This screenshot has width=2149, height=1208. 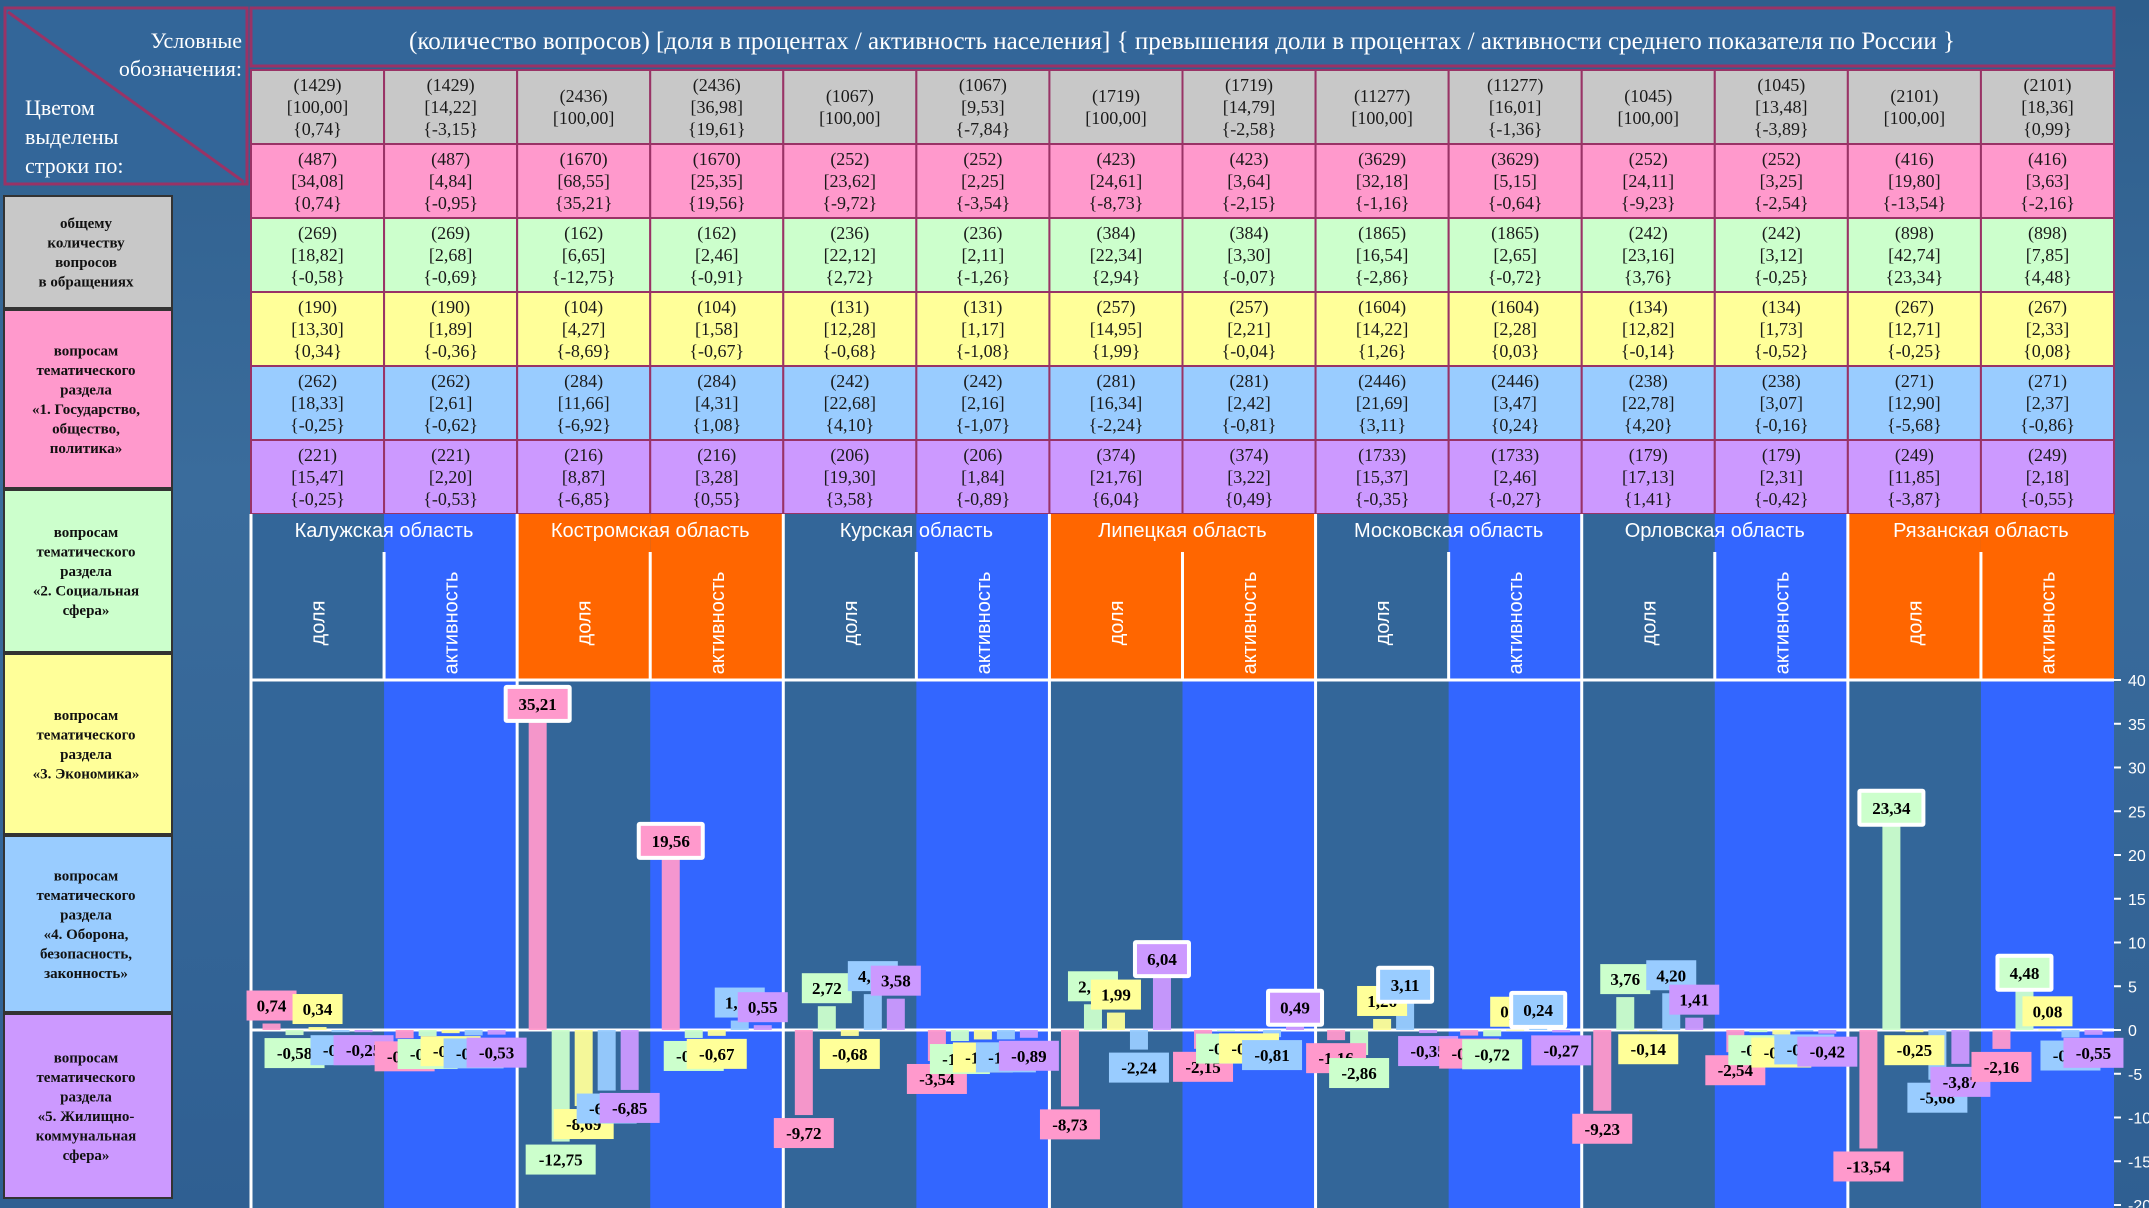 I want to click on data-label: -13,54, so click(x=1868, y=1166).